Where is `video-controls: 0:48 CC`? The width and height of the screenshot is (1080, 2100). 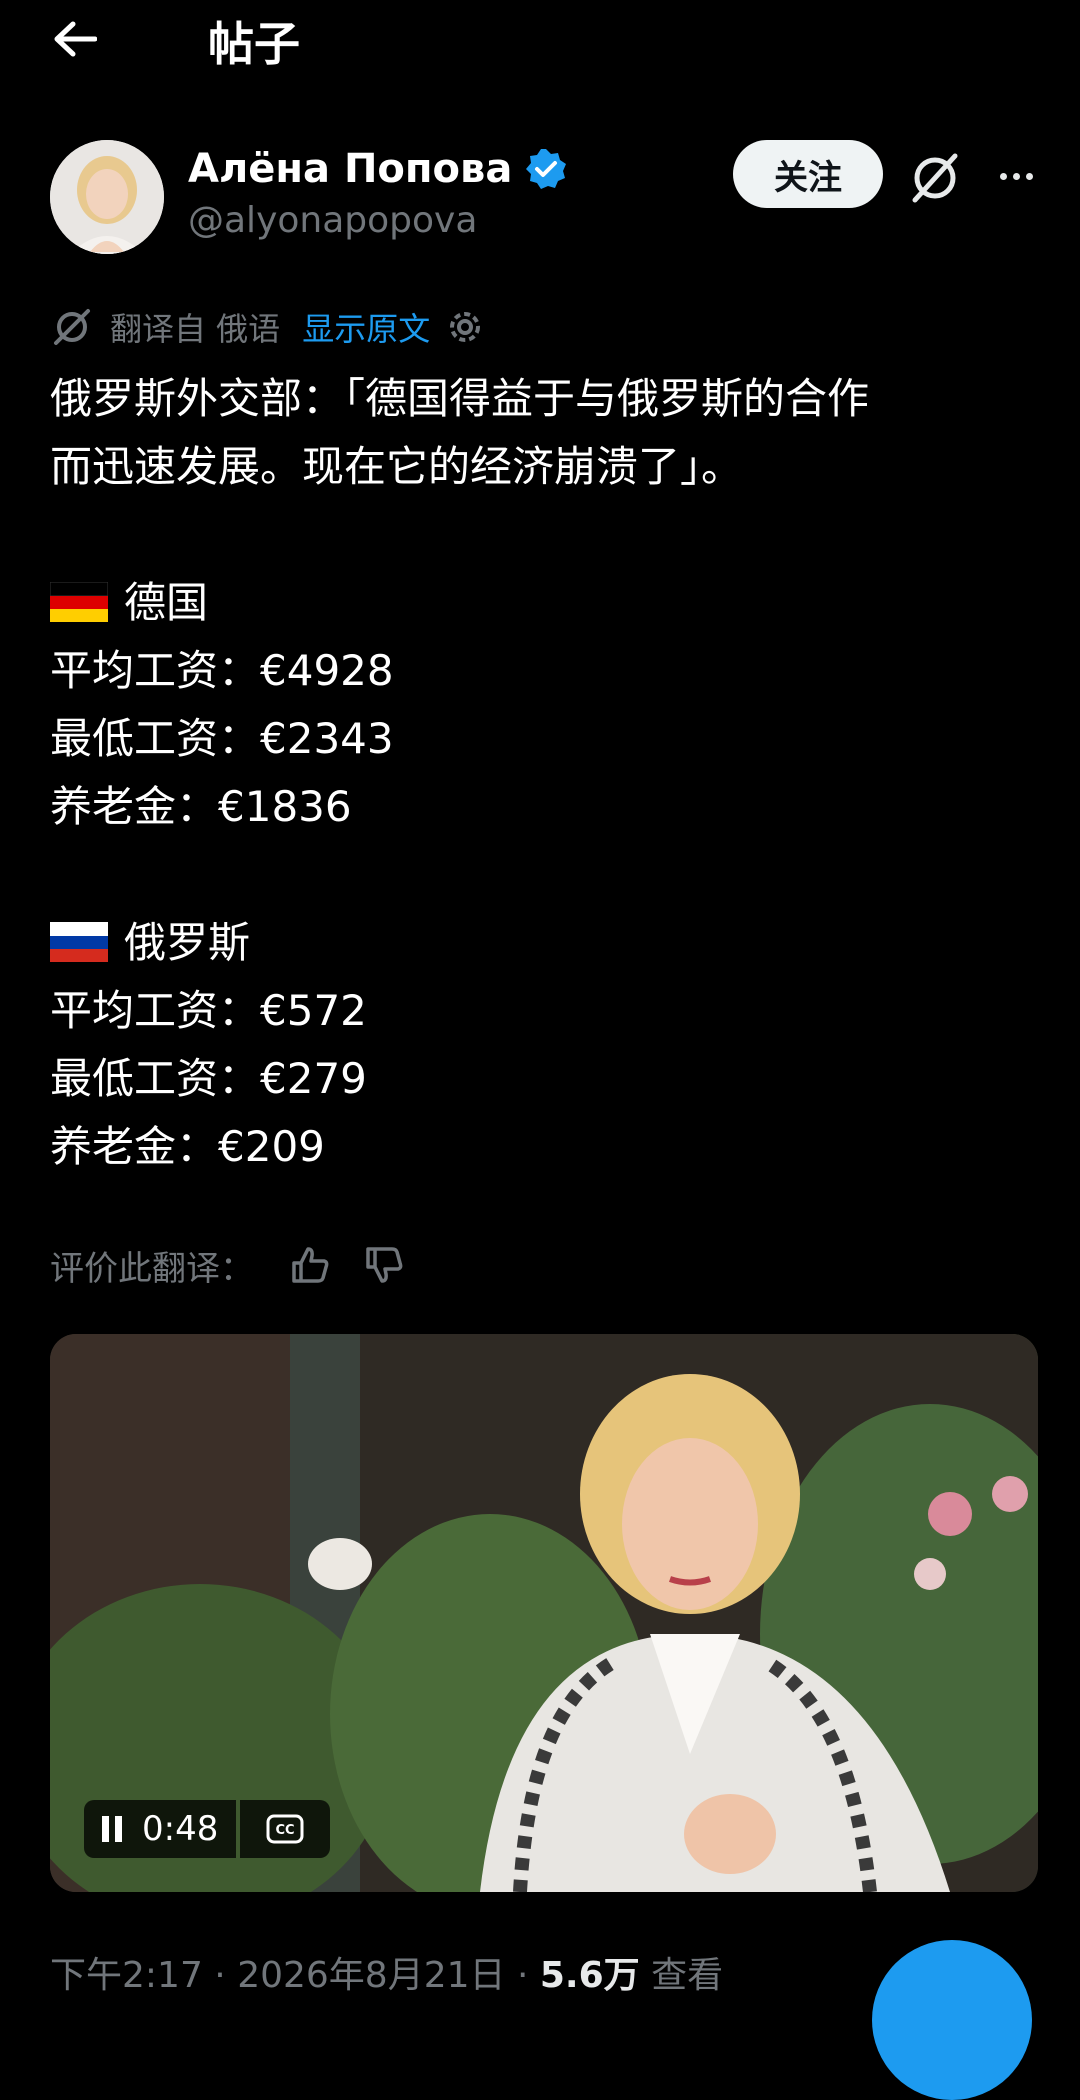
video-controls: 0:48 CC is located at coordinates (207, 1829).